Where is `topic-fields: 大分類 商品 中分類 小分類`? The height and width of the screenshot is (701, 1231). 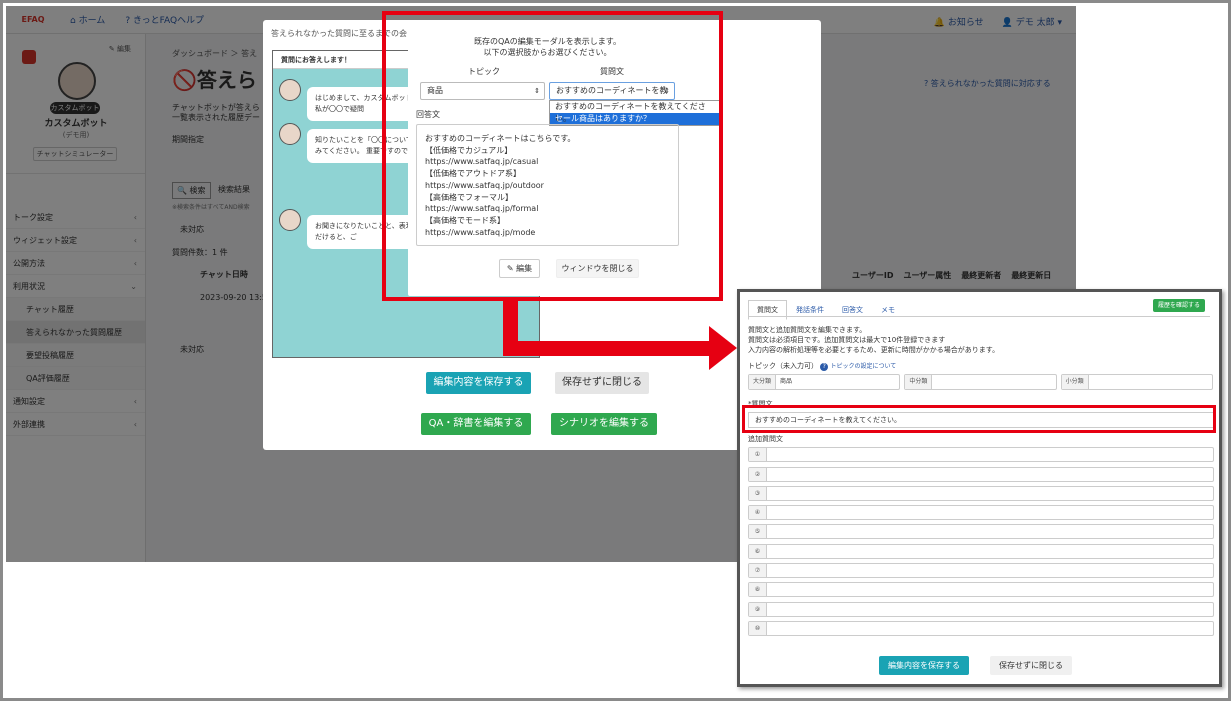 topic-fields: 大分類 商品 中分類 小分類 is located at coordinates (980, 382).